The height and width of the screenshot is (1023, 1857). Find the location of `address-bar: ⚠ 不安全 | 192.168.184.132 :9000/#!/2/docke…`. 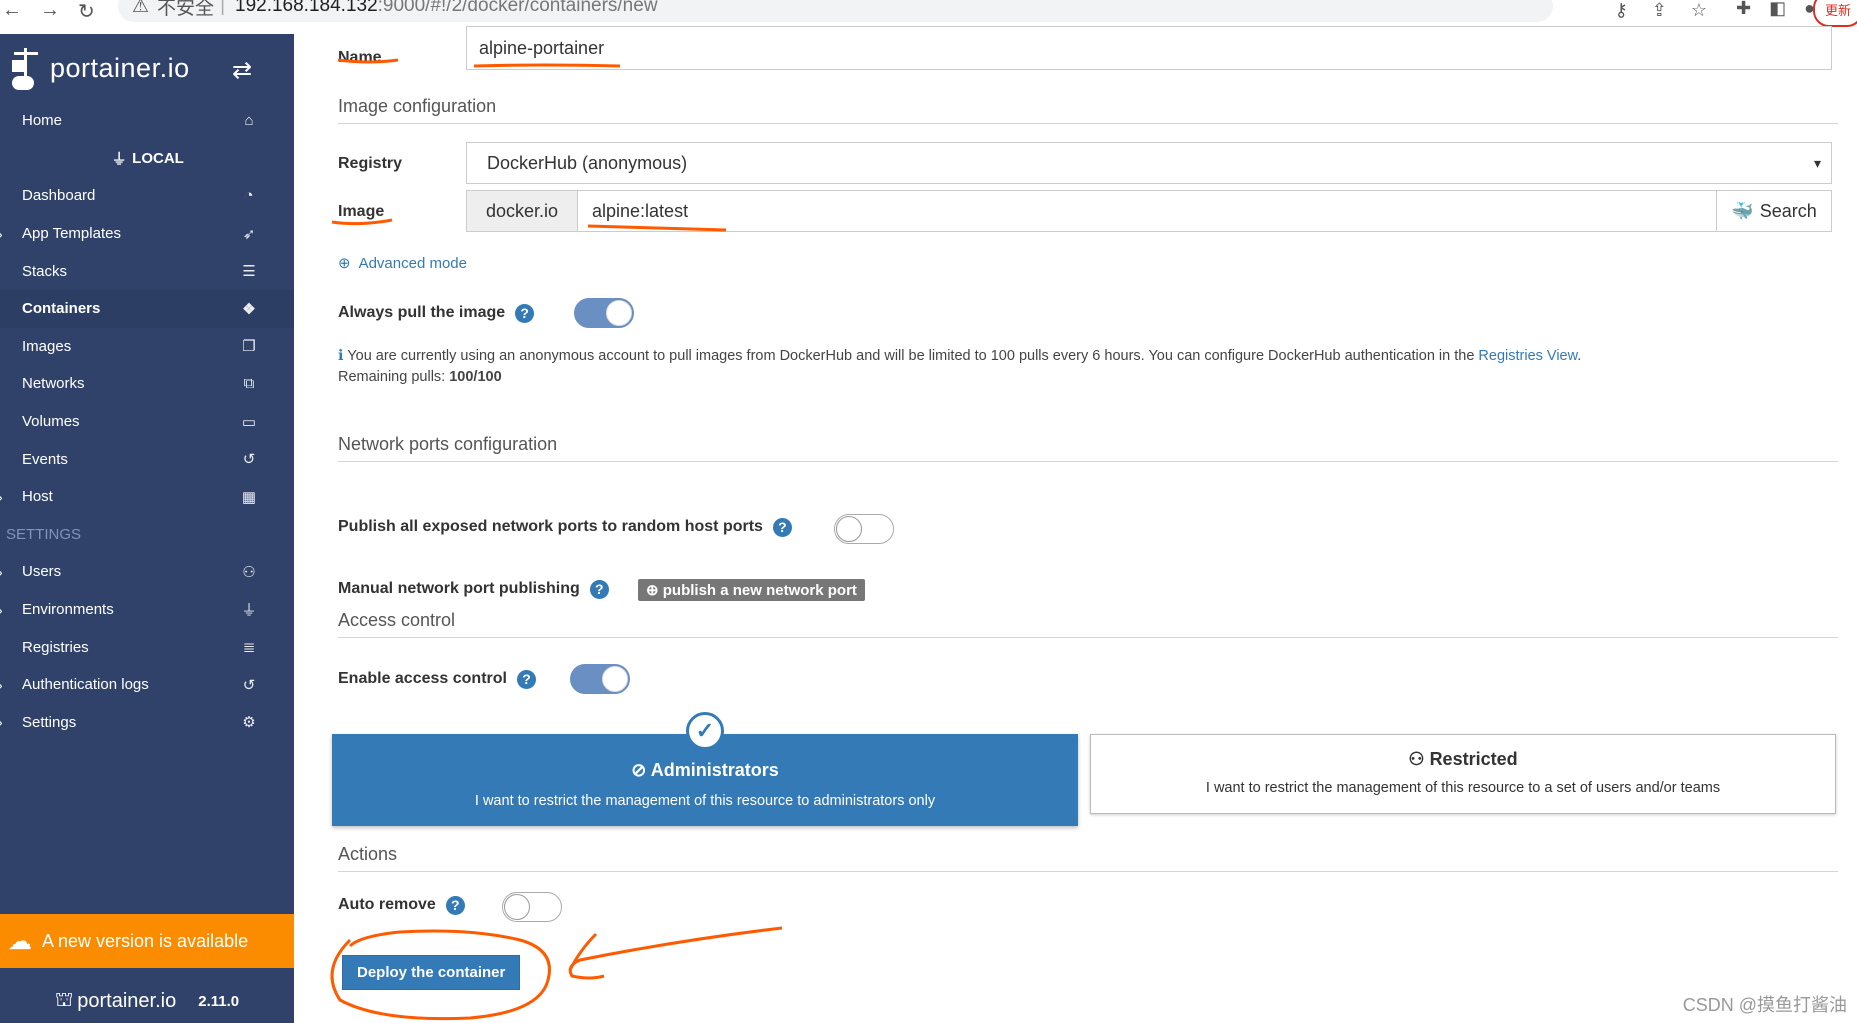

address-bar: ⚠ 不安全 | 192.168.184.132 :9000/#!/2/docke… is located at coordinates (835, 11).